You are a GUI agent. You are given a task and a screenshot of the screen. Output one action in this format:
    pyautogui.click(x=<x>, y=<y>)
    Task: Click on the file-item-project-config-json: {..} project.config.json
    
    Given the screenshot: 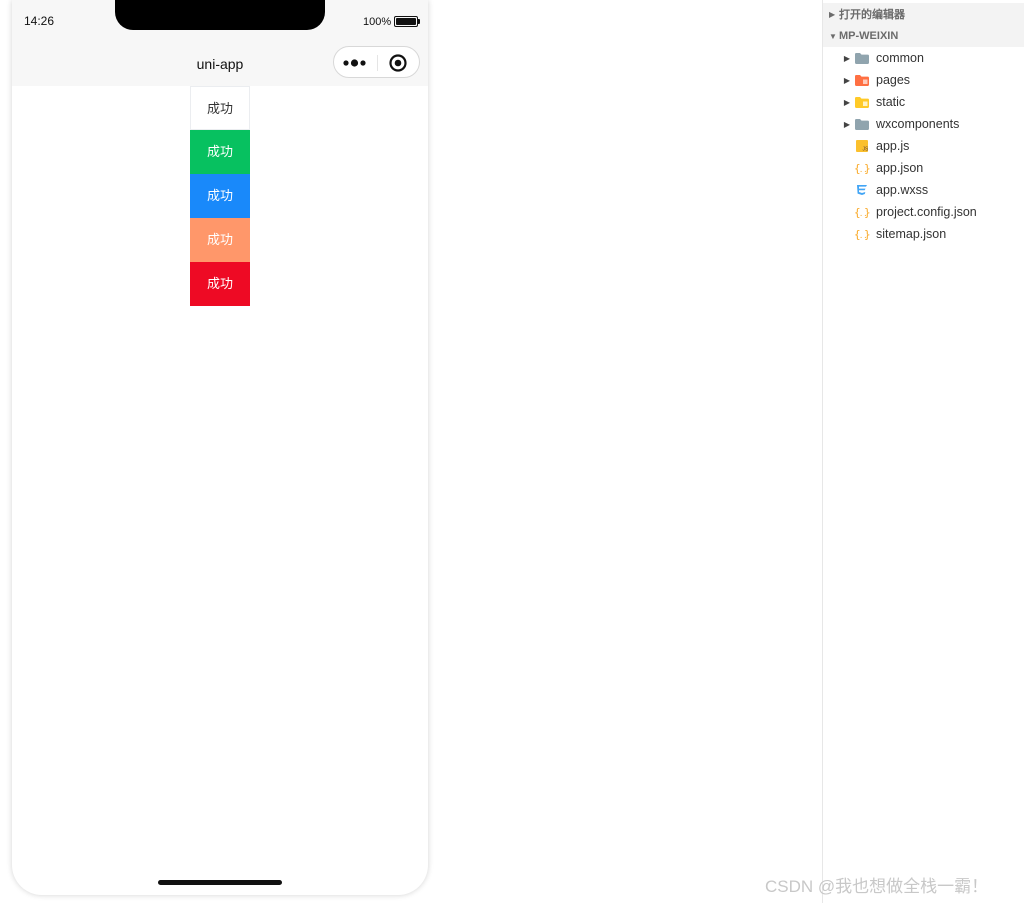 What is the action you would take?
    pyautogui.click(x=923, y=212)
    